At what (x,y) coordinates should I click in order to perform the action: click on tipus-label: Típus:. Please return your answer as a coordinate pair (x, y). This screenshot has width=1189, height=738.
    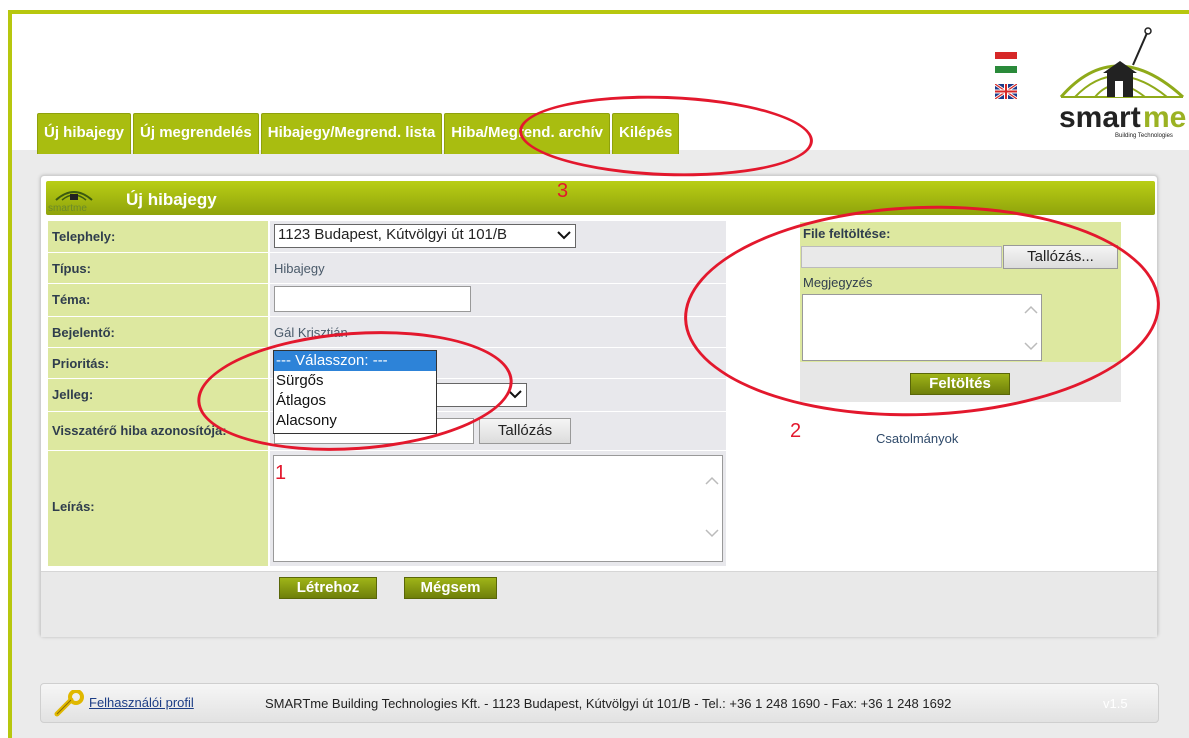
    Looking at the image, I should click on (158, 268).